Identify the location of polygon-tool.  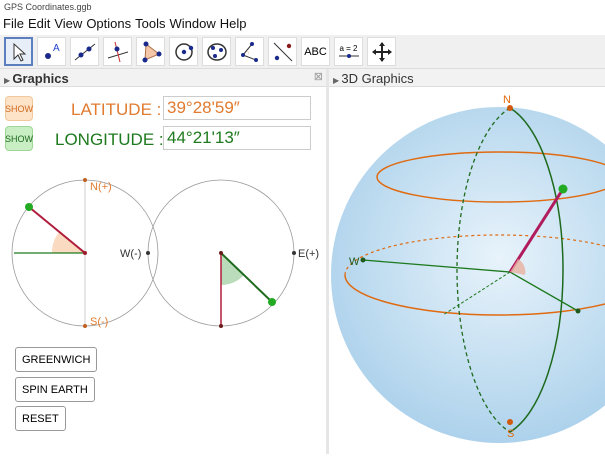
(150, 51).